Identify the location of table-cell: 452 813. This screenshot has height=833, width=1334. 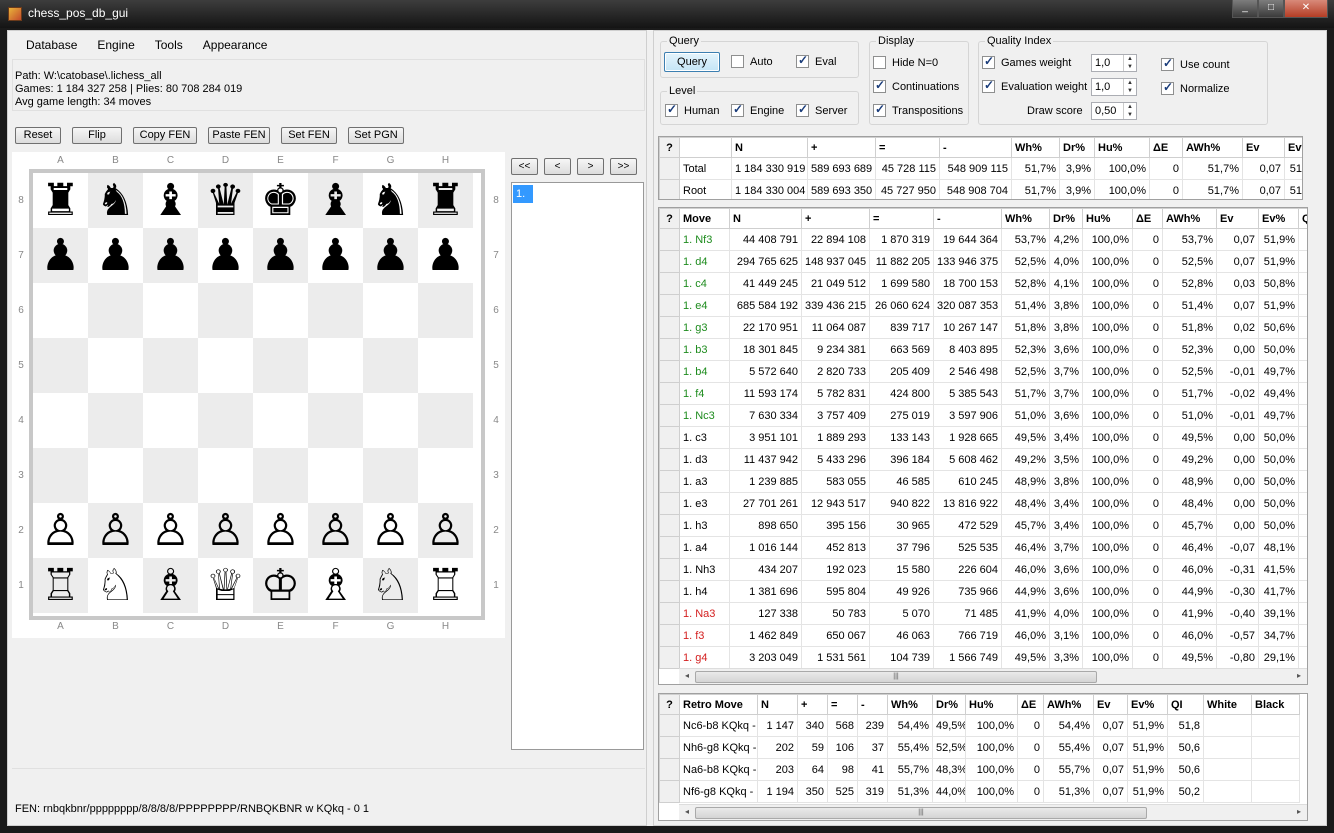
(835, 547).